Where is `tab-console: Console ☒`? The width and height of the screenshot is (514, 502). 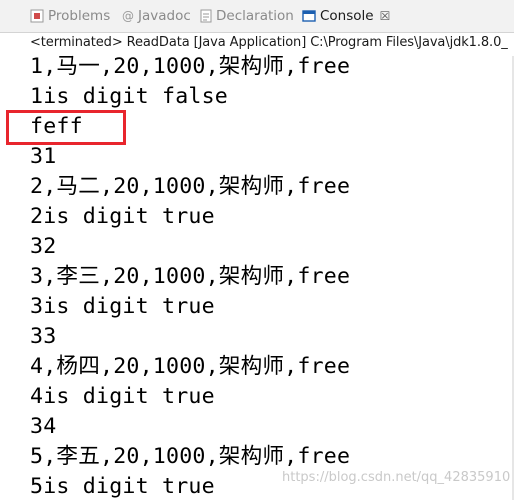
tab-console: Console ☒ is located at coordinates (346, 16).